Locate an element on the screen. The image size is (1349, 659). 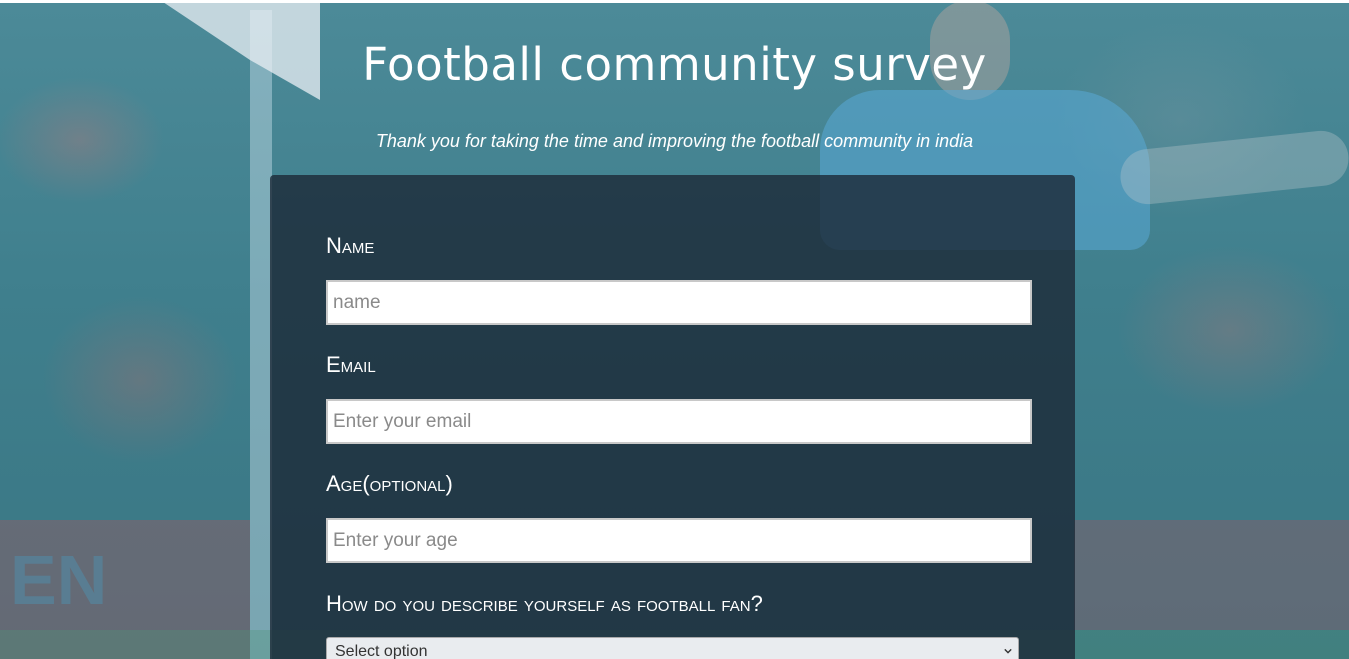
top-strip is located at coordinates (674, 1).